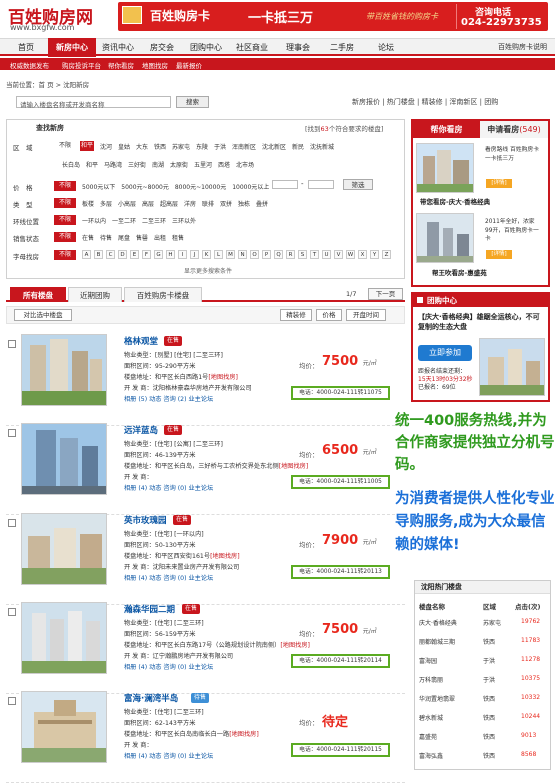 This screenshot has width=555, height=783. Describe the element at coordinates (386, 47) in the screenshot. I see `nav-item-forum: 论坛` at that location.